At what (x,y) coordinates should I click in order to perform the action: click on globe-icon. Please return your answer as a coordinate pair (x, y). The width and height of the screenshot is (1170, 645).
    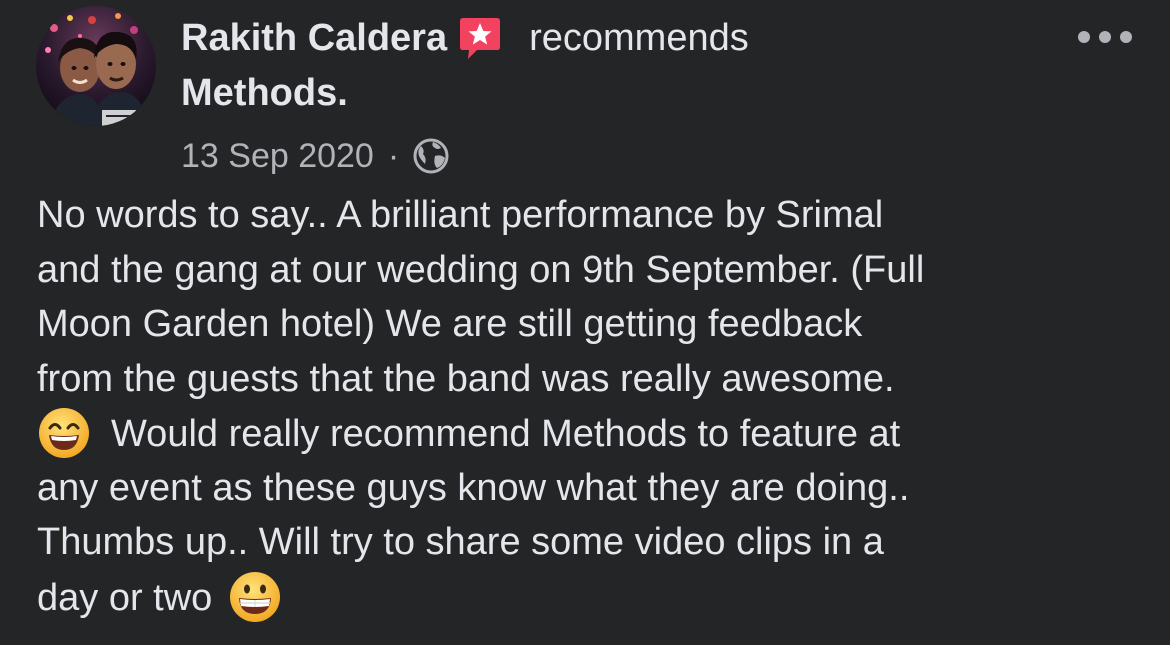
    Looking at the image, I should click on (431, 156).